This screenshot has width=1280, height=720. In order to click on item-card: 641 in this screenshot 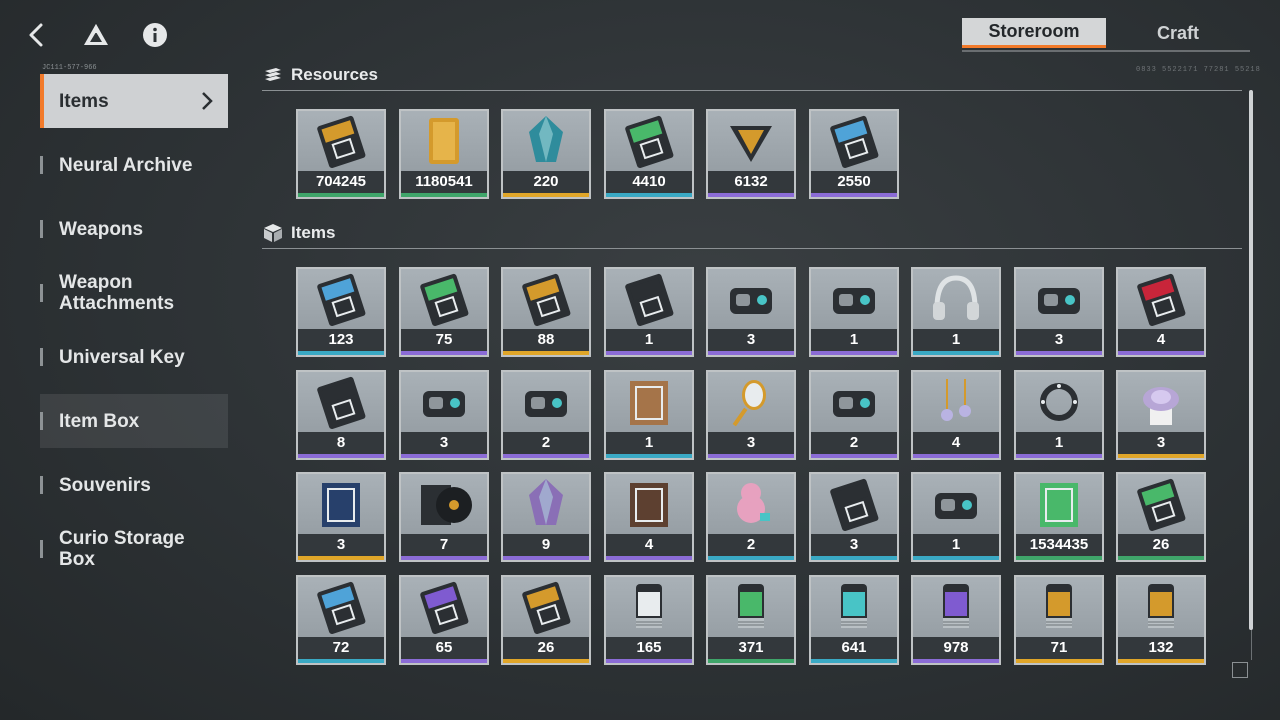, I will do `click(854, 620)`.